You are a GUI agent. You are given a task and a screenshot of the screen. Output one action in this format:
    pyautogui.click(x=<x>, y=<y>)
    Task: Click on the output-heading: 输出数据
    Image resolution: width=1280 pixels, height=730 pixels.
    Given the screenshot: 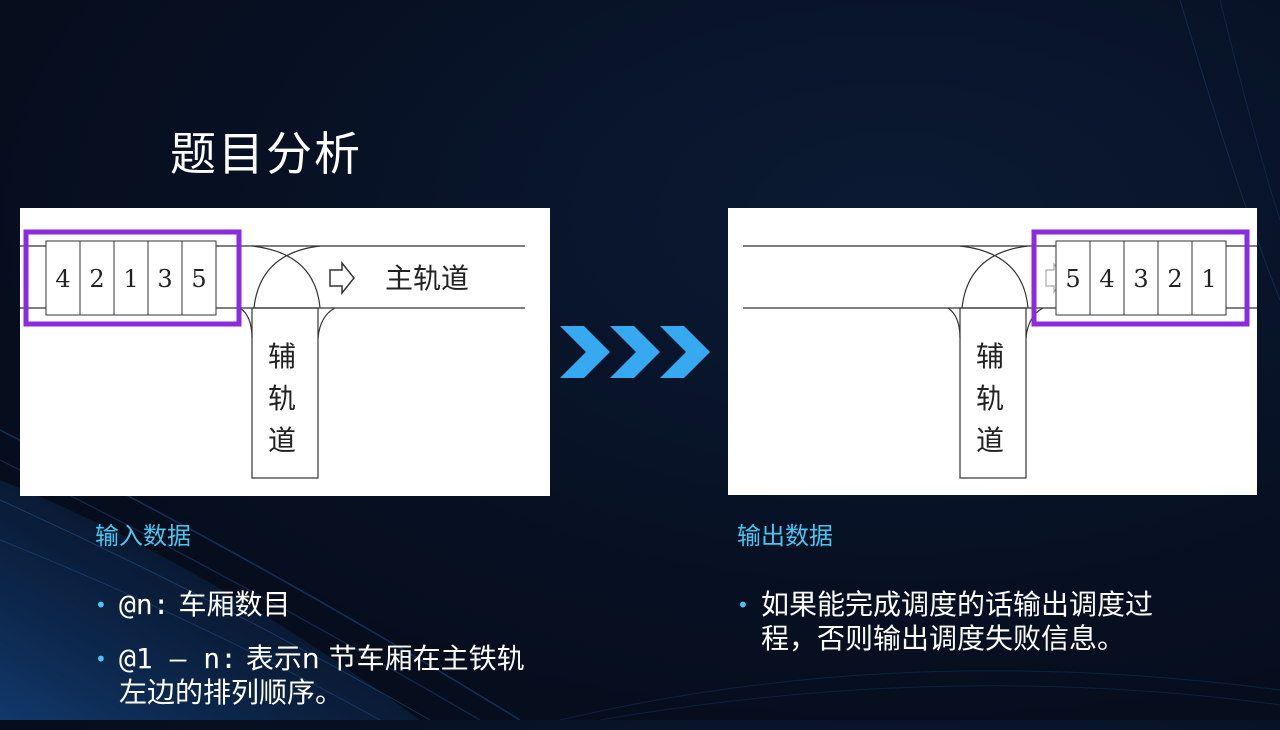 What is the action you would take?
    pyautogui.click(x=785, y=536)
    